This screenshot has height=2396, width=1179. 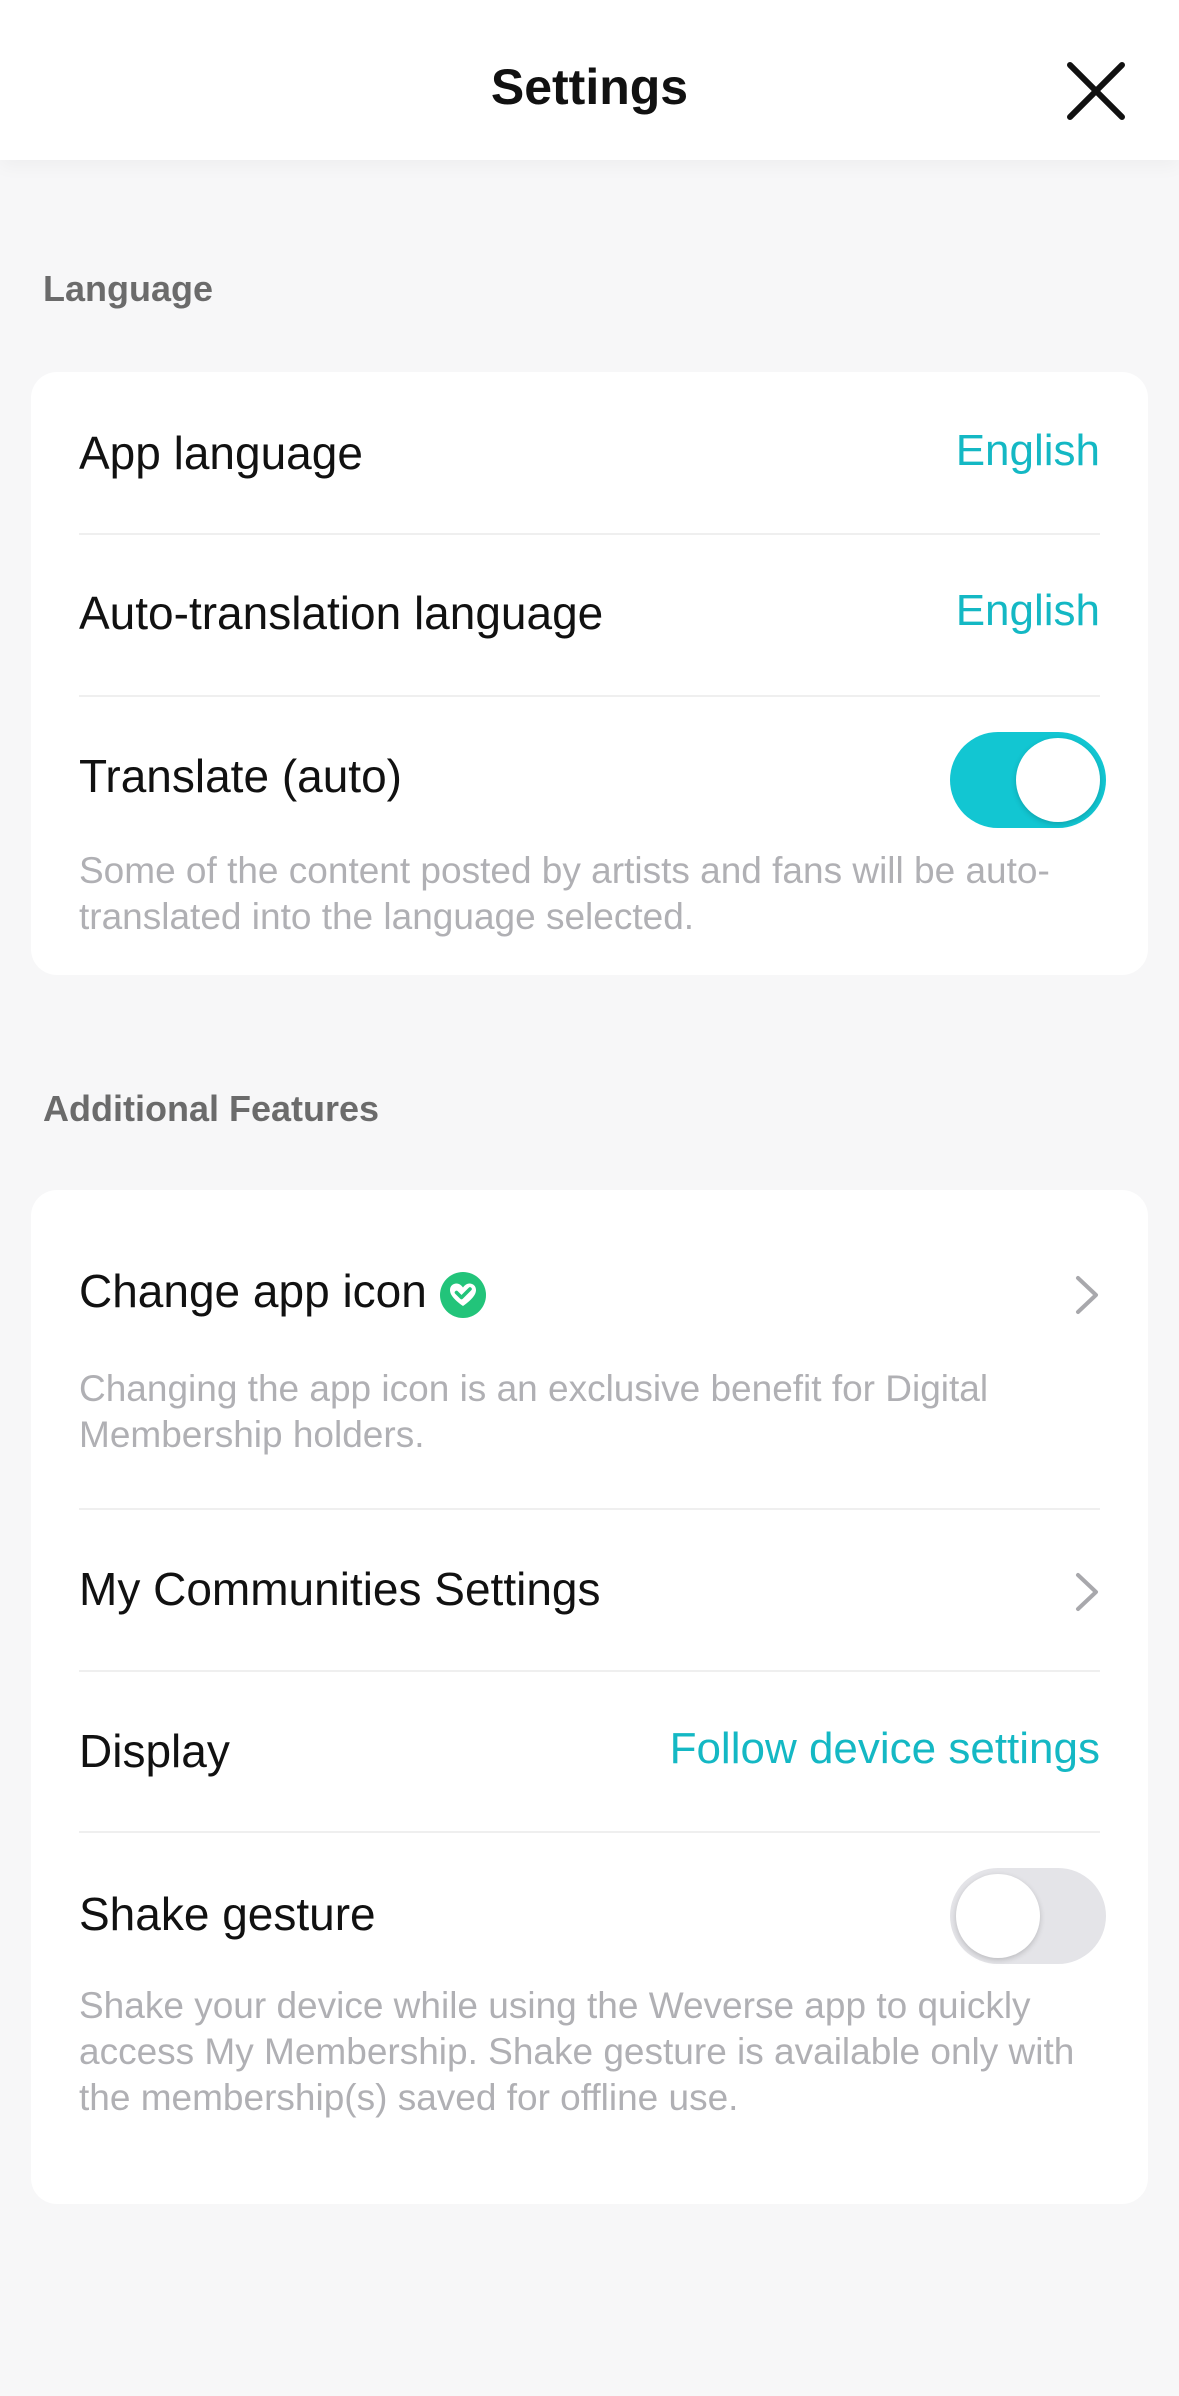 I want to click on shake-gesture-toggle, so click(x=1028, y=1916).